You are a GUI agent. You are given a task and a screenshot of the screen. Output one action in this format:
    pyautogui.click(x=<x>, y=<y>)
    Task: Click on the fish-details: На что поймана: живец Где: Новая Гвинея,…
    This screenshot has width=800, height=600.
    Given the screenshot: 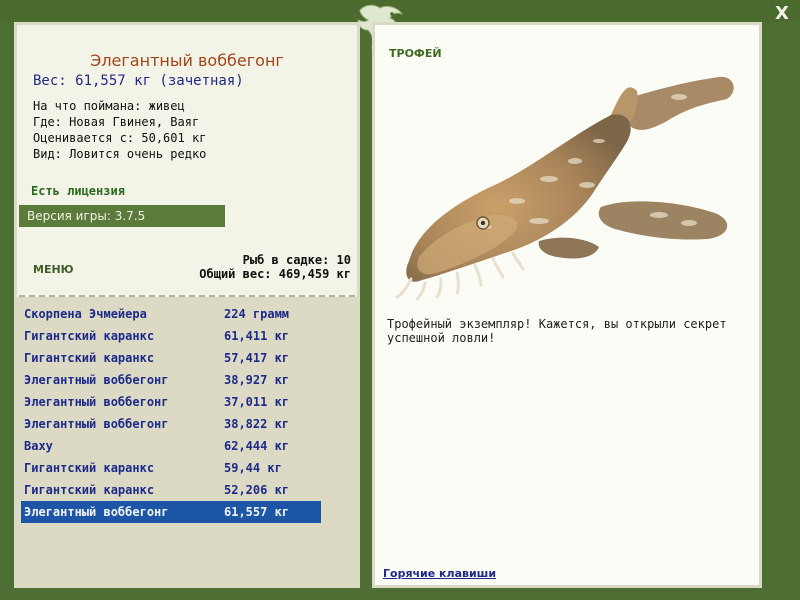 What is the action you would take?
    pyautogui.click(x=119, y=130)
    